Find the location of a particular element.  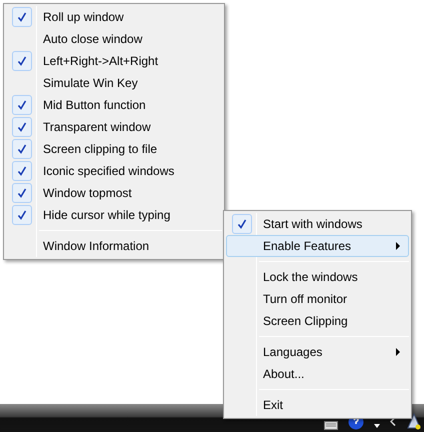

menu-item: Turn off monitor is located at coordinates (317, 299).